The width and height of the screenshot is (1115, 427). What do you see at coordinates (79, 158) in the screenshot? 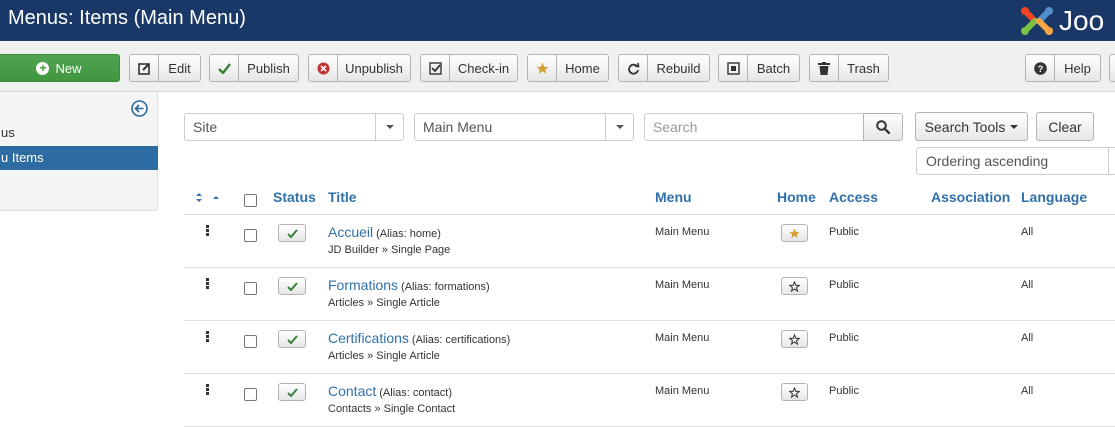
I see `sidebar-item-menu-items: u Items` at bounding box center [79, 158].